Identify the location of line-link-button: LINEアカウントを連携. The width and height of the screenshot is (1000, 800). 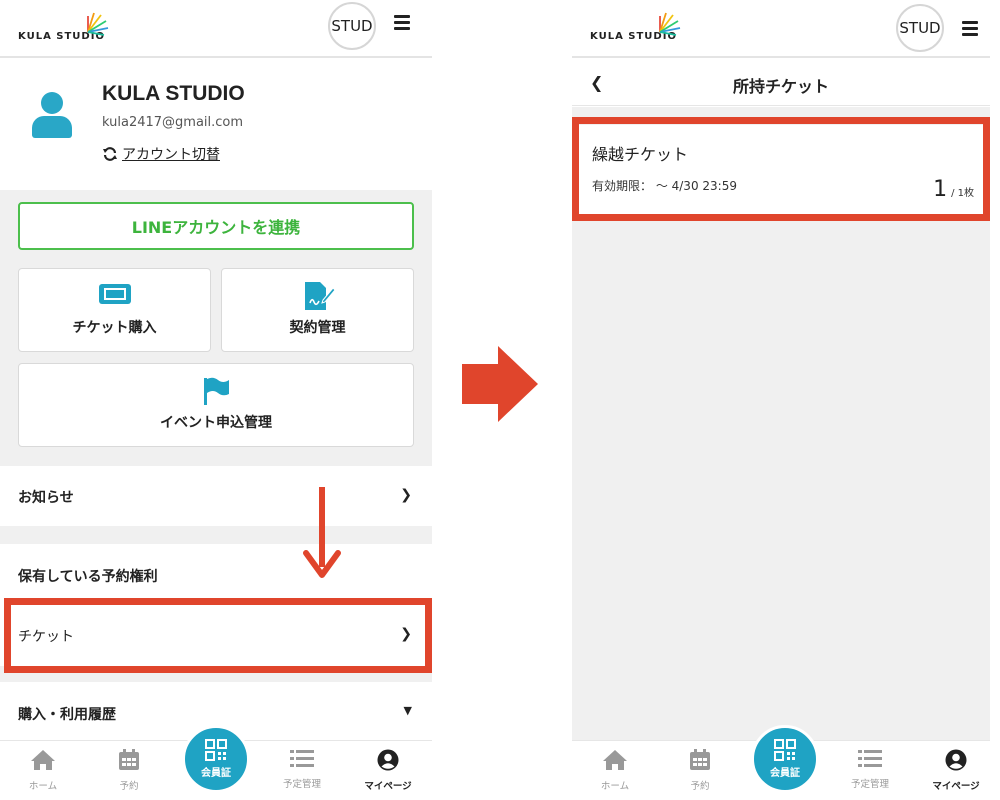
(216, 226).